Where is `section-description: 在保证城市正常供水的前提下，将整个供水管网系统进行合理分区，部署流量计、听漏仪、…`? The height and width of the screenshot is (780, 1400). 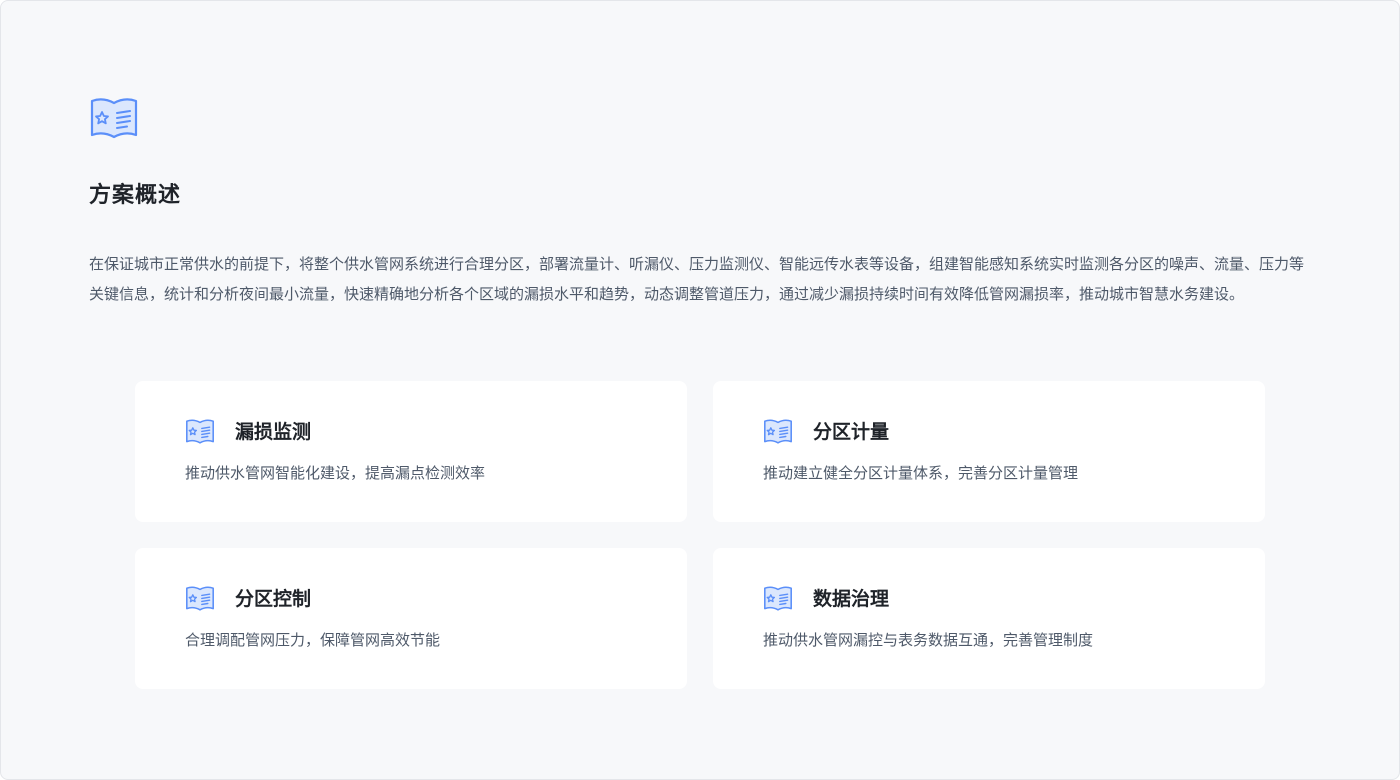 section-description: 在保证城市正常供水的前提下，将整个供水管网系统进行合理分区，部署流量计、听漏仪、… is located at coordinates (697, 279).